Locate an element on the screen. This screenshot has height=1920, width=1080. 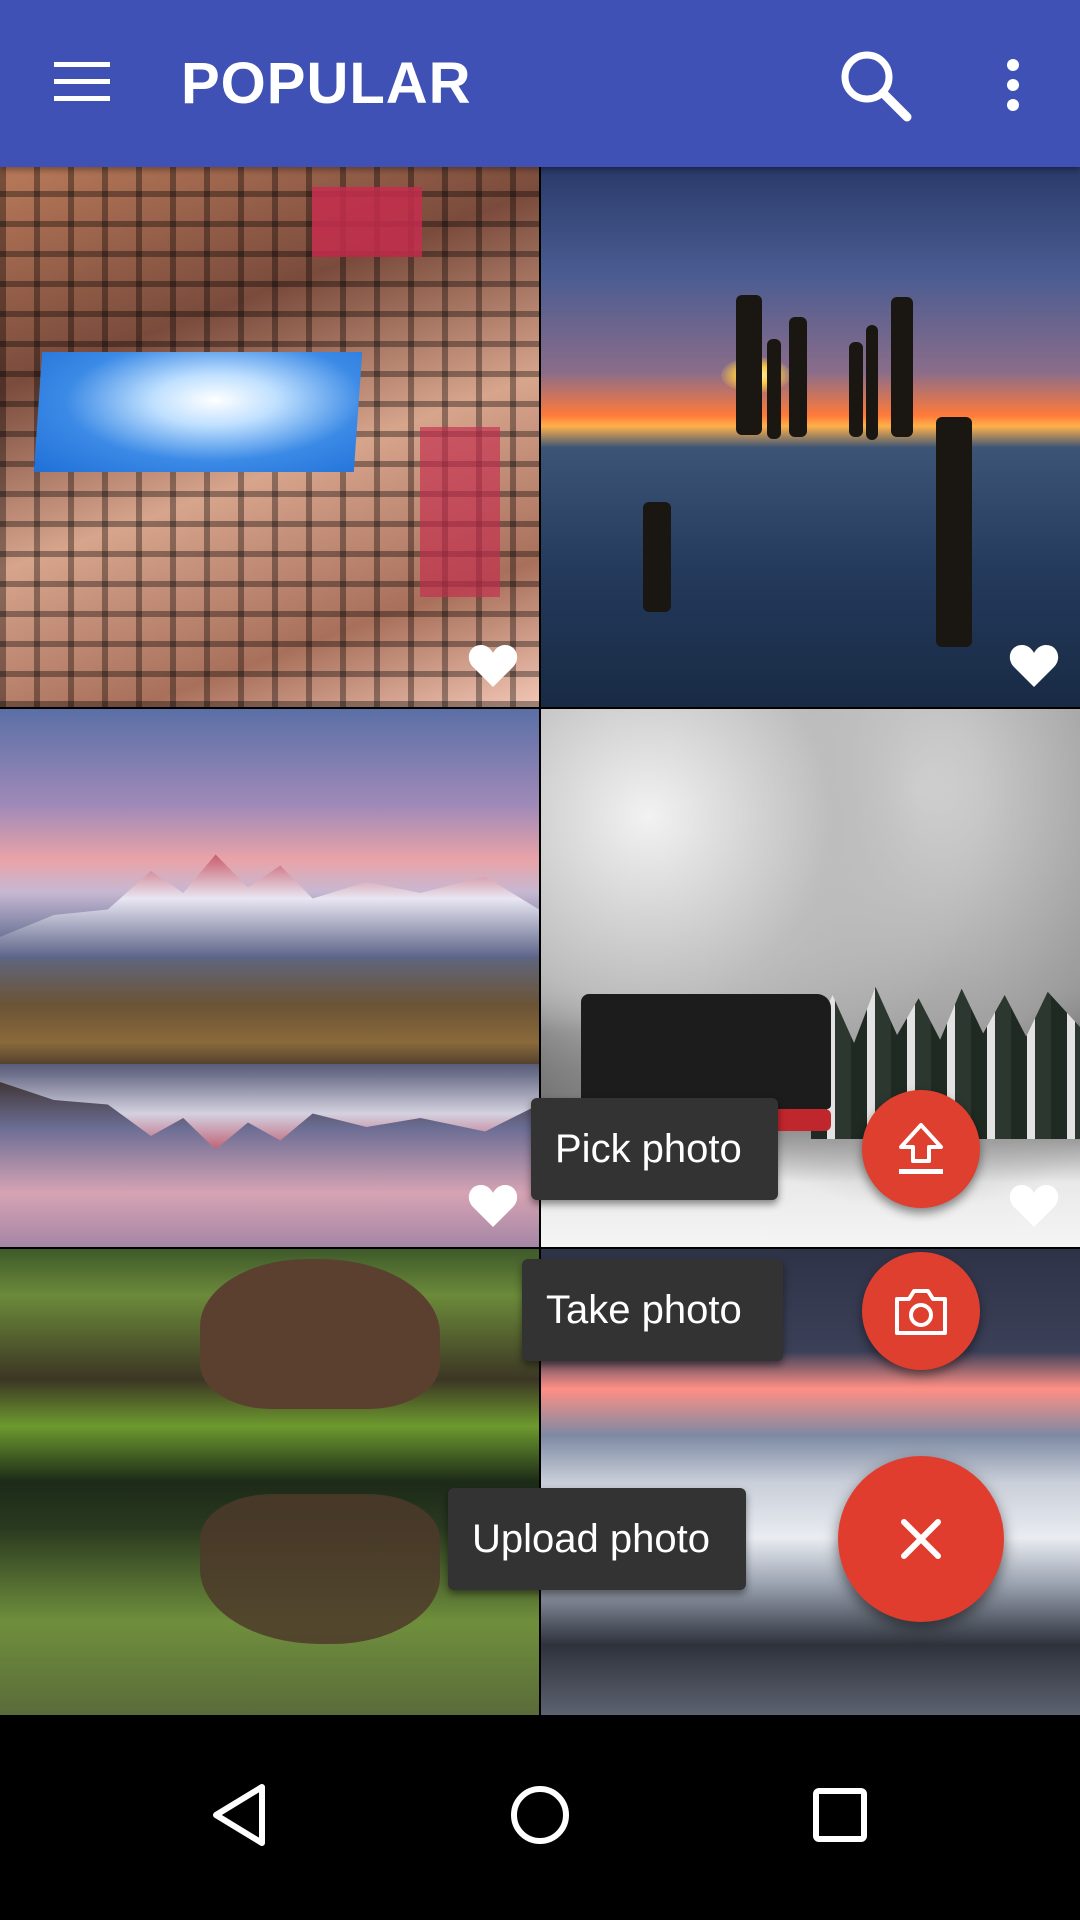
close-icon is located at coordinates (921, 1539).